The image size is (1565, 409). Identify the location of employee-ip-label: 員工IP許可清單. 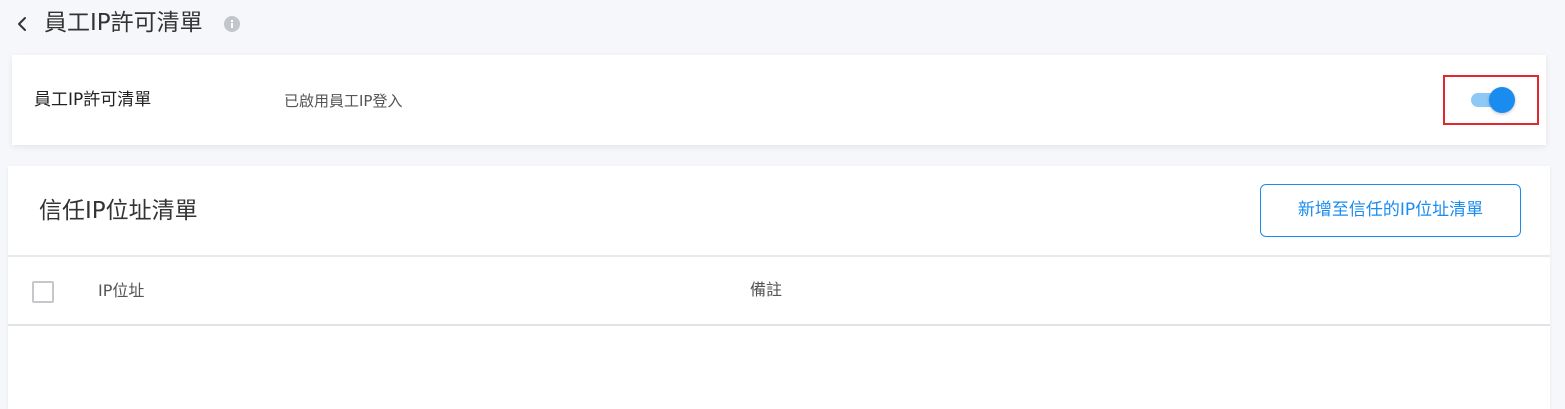
(93, 100).